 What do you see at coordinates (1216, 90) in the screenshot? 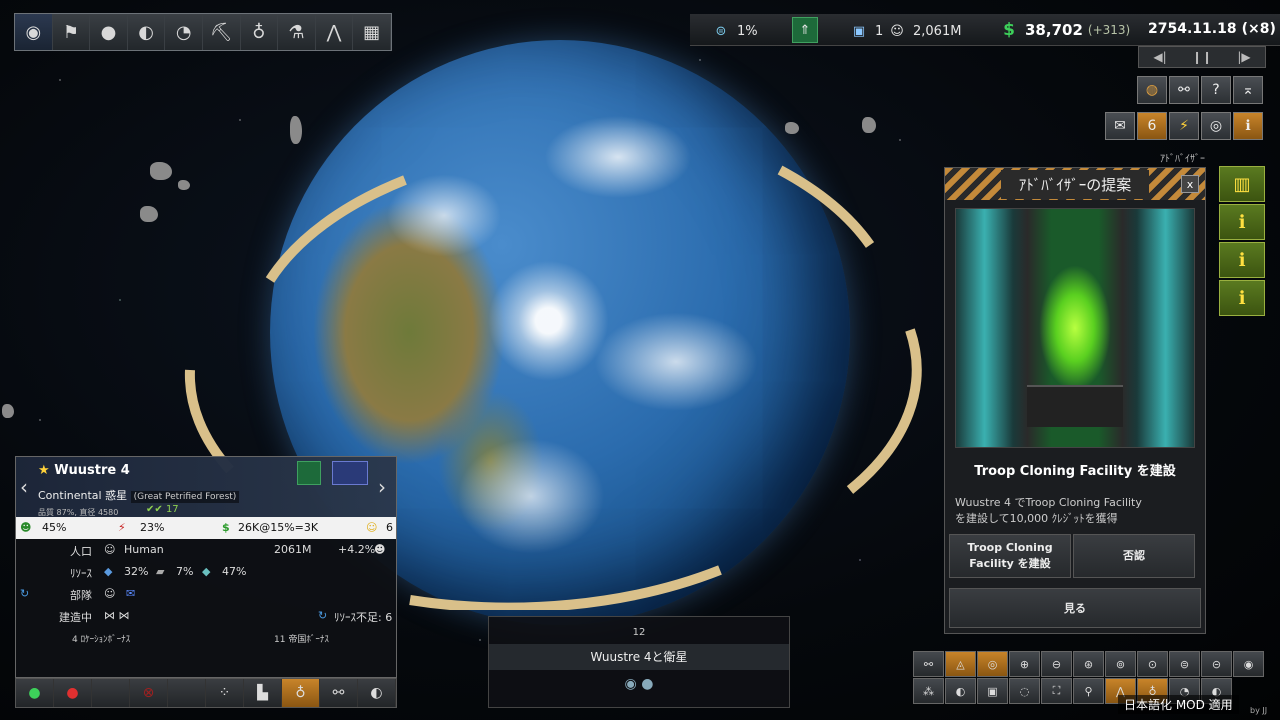
I see `help-icon: ?` at bounding box center [1216, 90].